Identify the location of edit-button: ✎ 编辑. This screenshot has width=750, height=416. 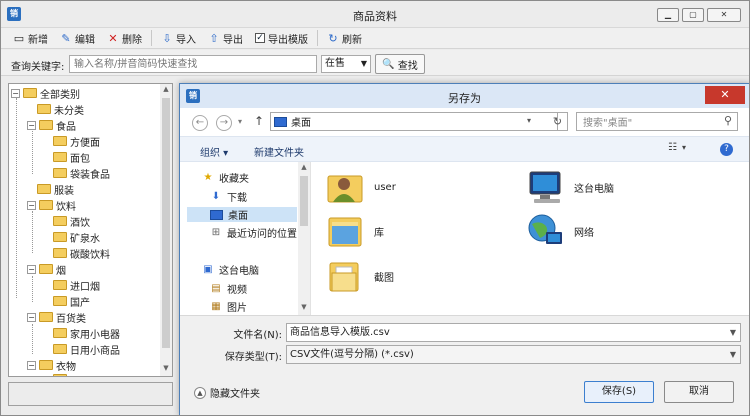
(77, 38).